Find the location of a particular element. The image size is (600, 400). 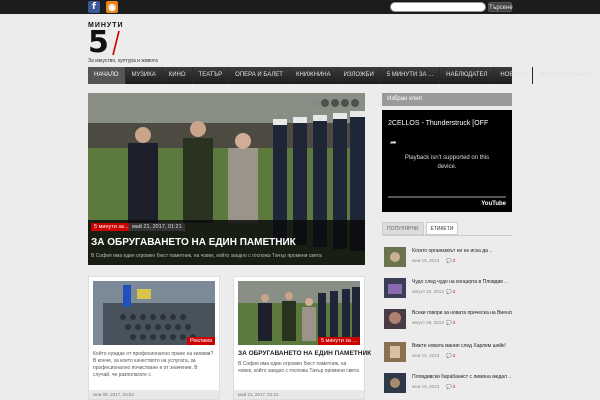

youtube-logo: YouTube is located at coordinates (493, 204).